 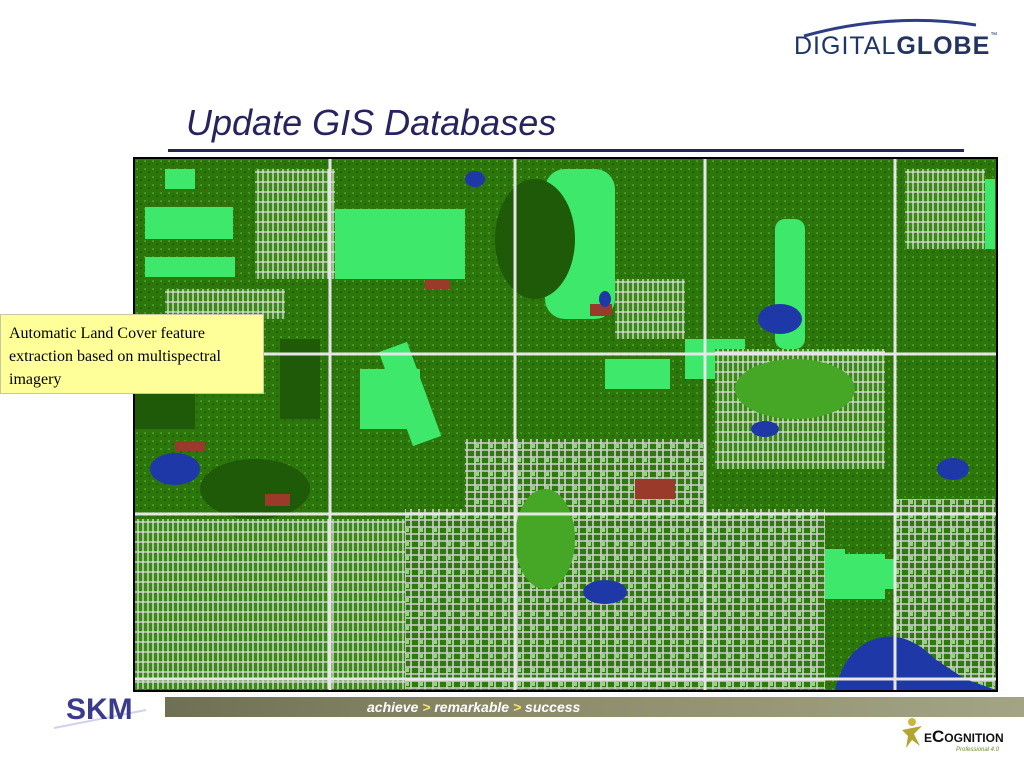 I want to click on tagline-word-remarkable: remarkable, so click(x=472, y=707).